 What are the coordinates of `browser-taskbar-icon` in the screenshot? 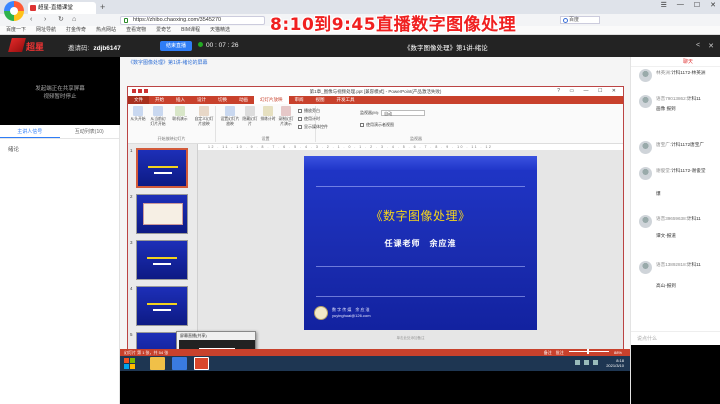 It's located at (179, 363).